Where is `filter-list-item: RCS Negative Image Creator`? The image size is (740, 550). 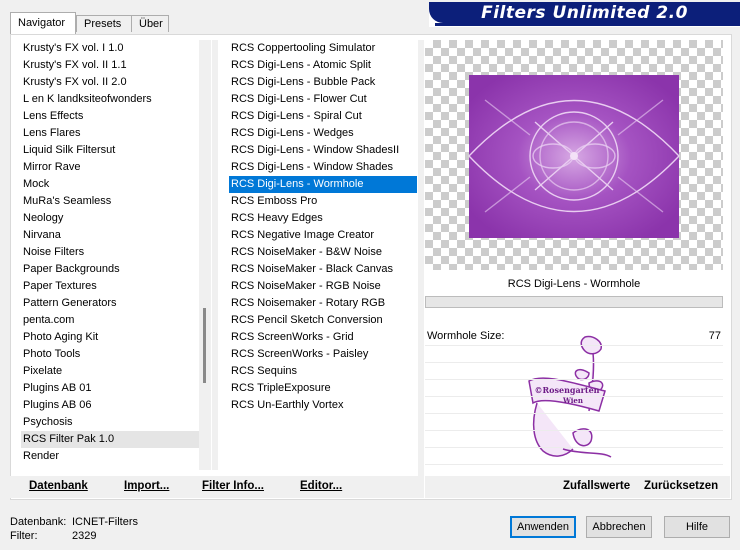 filter-list-item: RCS Negative Image Creator is located at coordinates (323, 235).